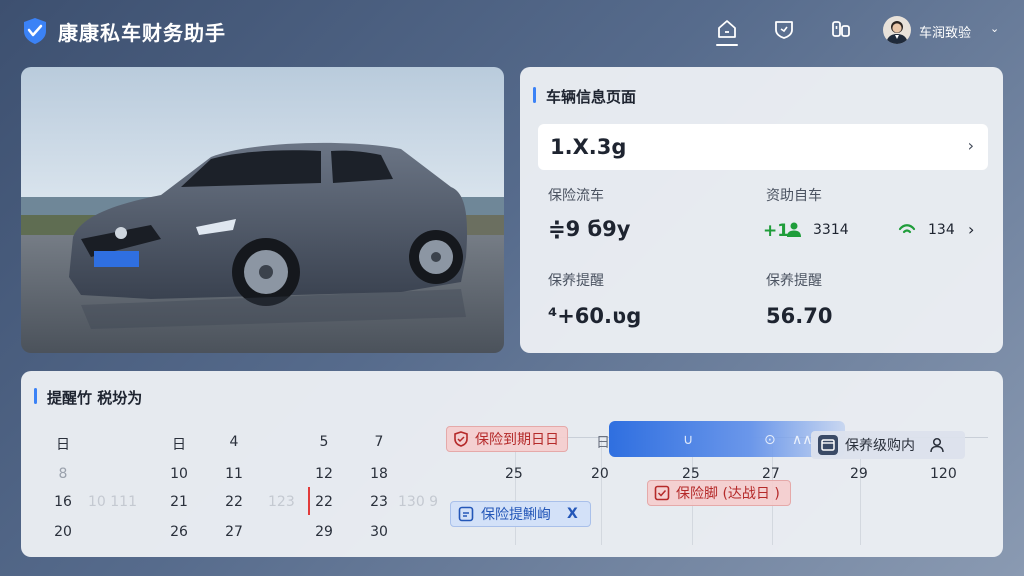 The image size is (1024, 576). Describe the element at coordinates (576, 281) in the screenshot. I see `stat-label-maintenance: 保养提醒` at that location.